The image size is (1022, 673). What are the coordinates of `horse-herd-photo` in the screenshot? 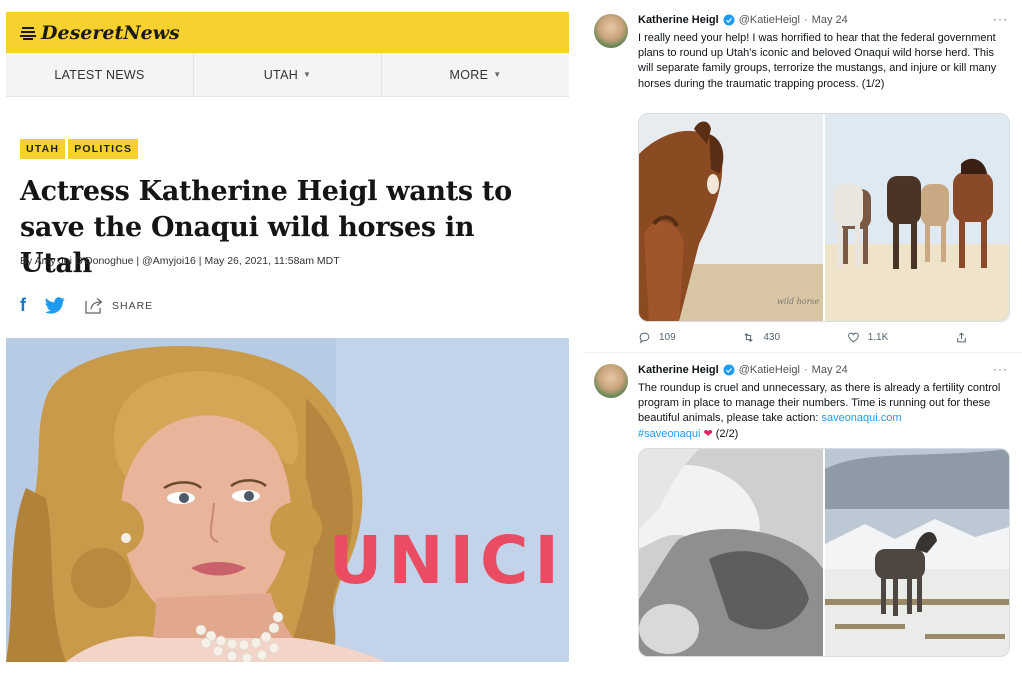 It's located at (917, 217).